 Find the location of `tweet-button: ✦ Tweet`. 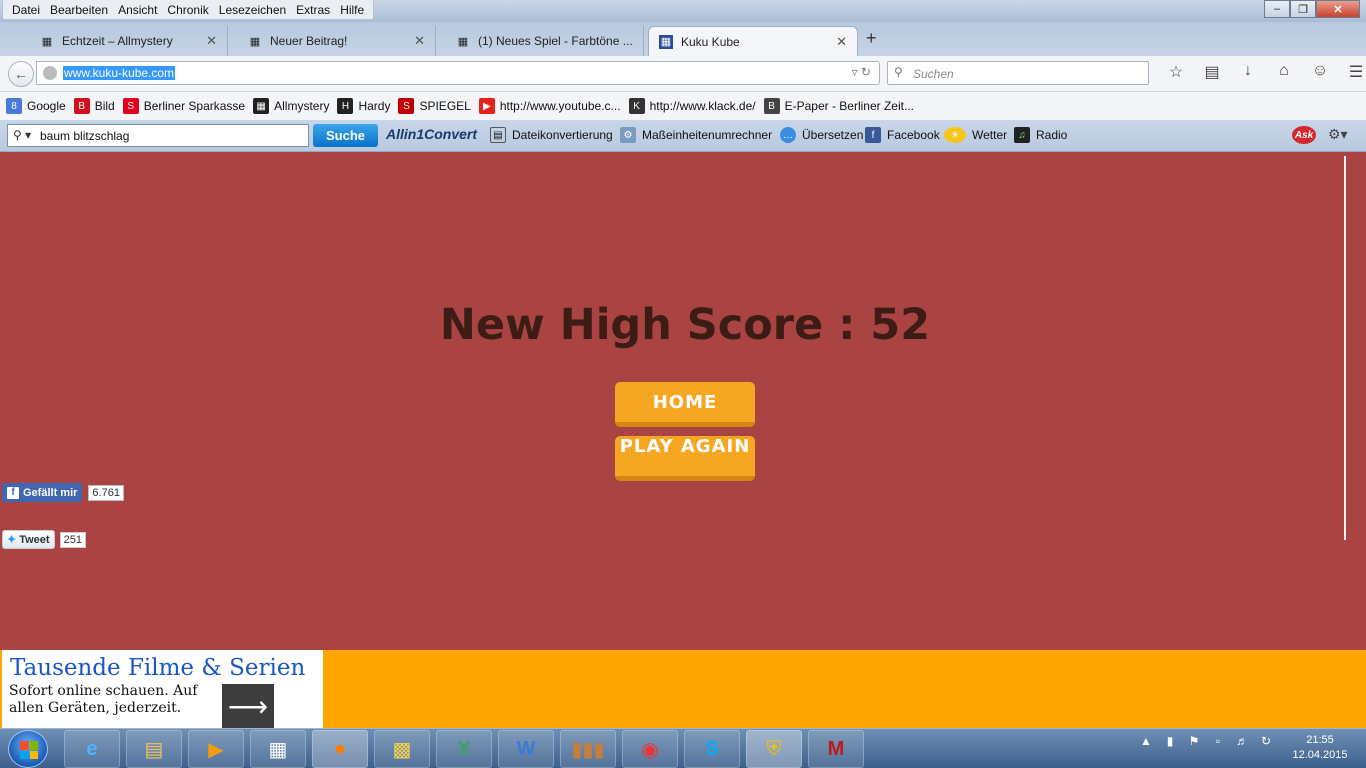

tweet-button: ✦ Tweet is located at coordinates (28, 539).